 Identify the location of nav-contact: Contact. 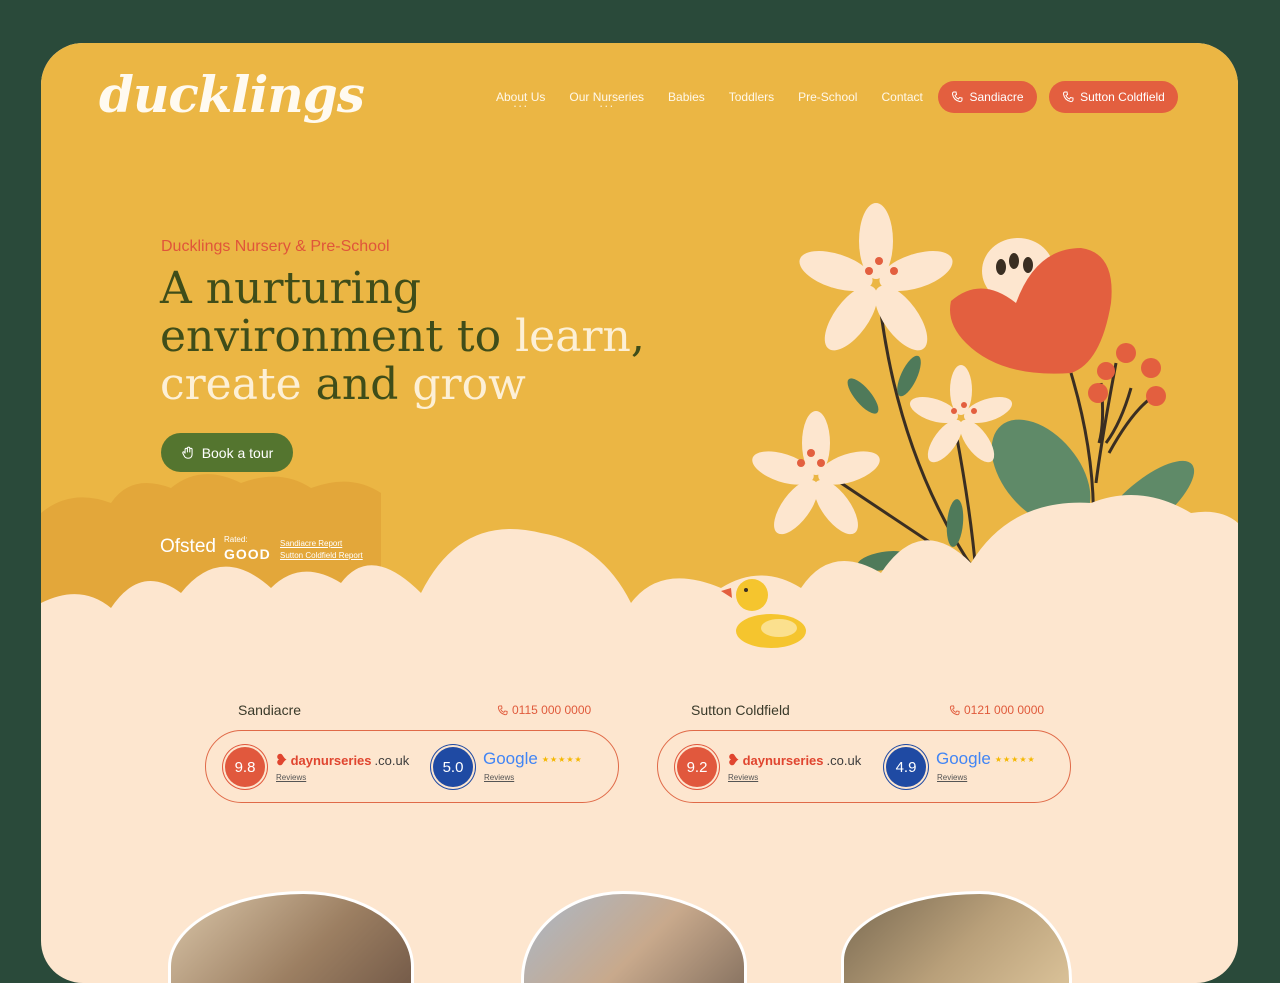
(901, 97).